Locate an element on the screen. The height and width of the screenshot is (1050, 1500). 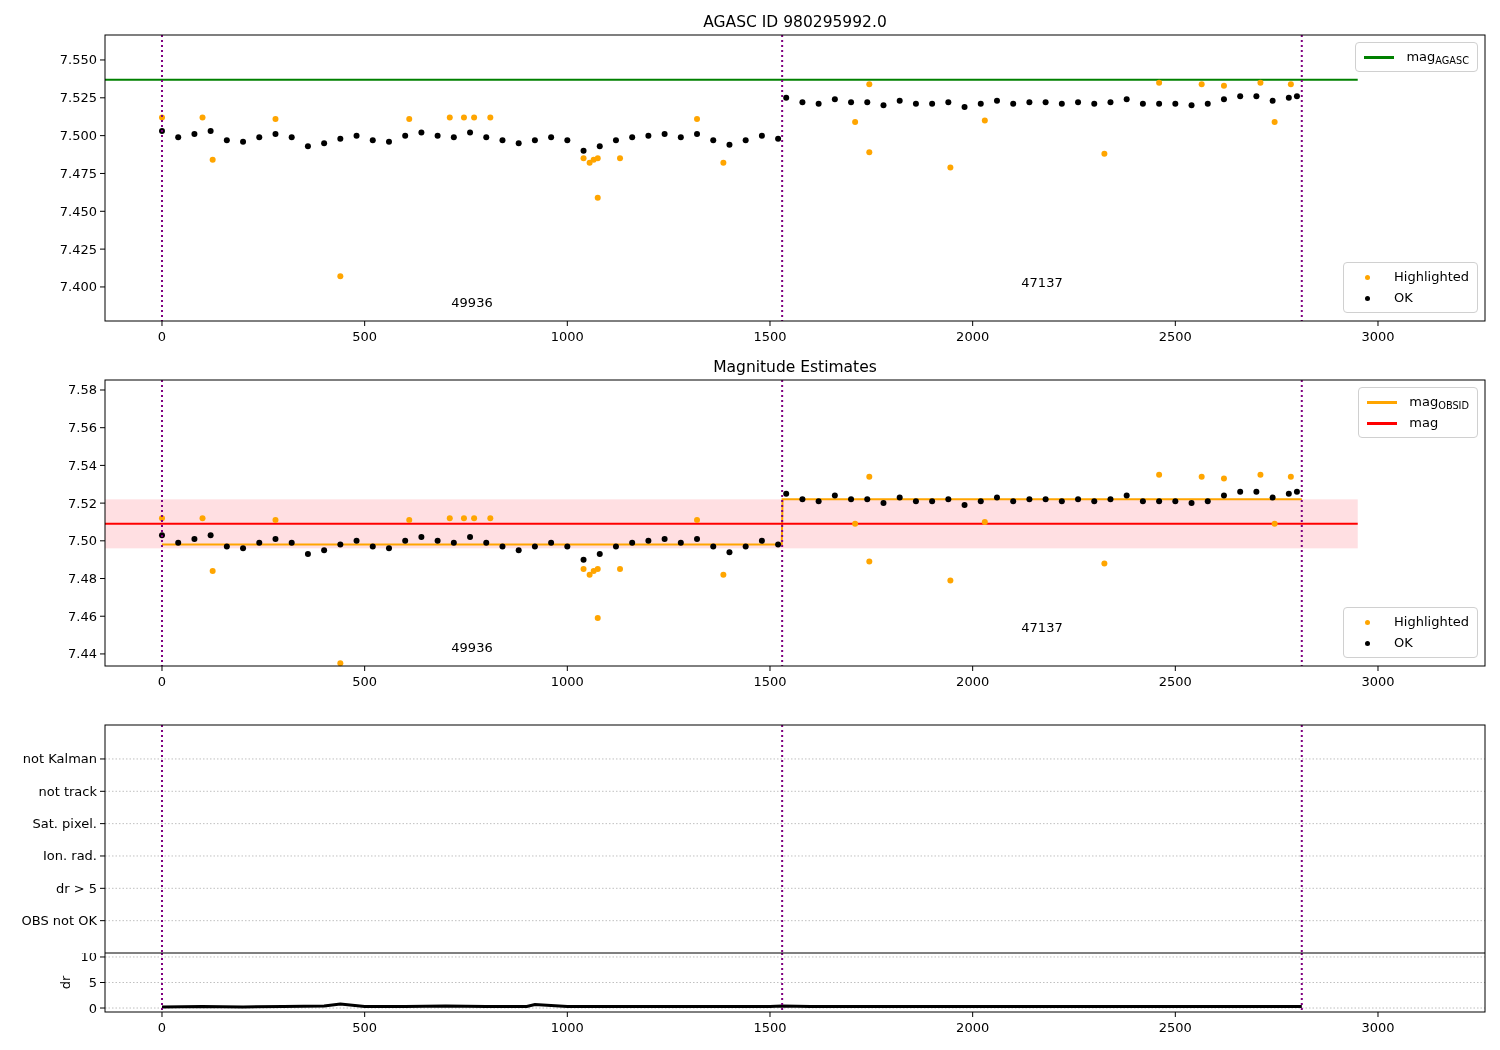
tick-label: 7.50 is located at coordinates (82, 541).